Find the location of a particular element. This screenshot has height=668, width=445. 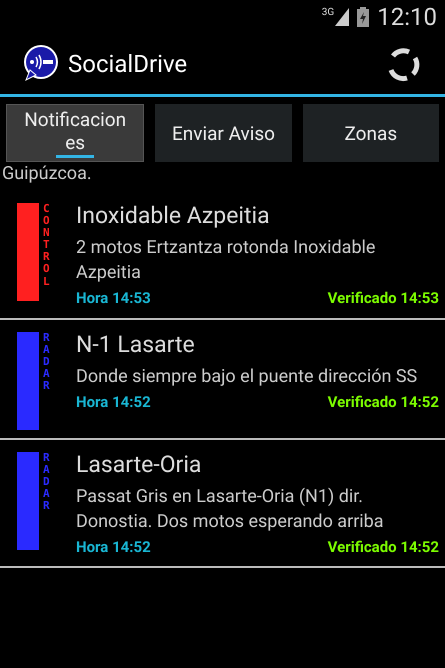

alert-description: Passat Gris en Lasarte-Oria (N1) dir. Donostia. Dos motos esperando arriba is located at coordinates (230, 509).